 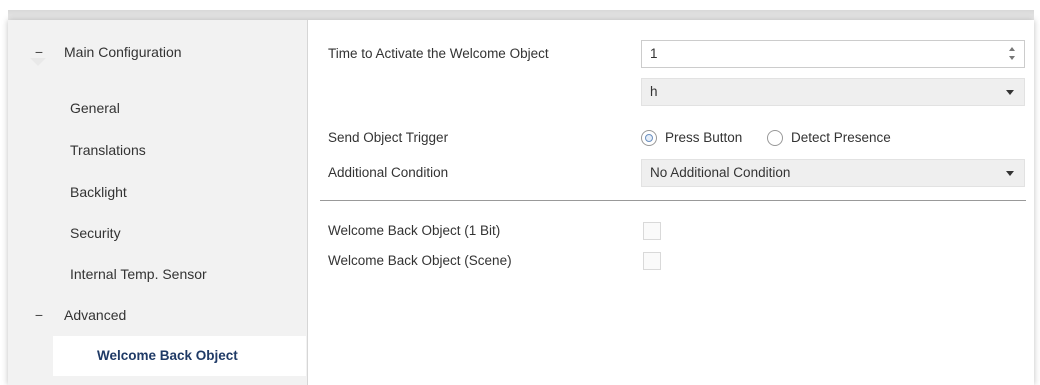 What do you see at coordinates (95, 315) in the screenshot?
I see `sidebar-group-label: Advanced` at bounding box center [95, 315].